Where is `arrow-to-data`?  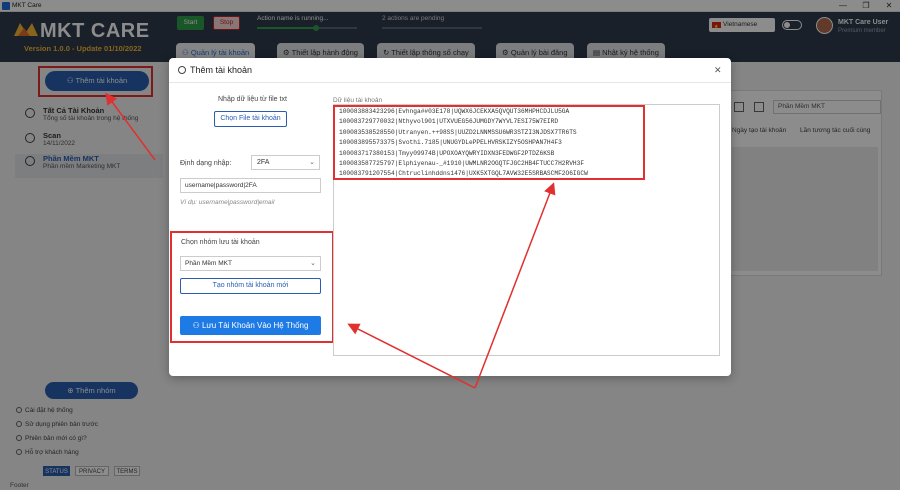 arrow-to-data is located at coordinates (515, 285).